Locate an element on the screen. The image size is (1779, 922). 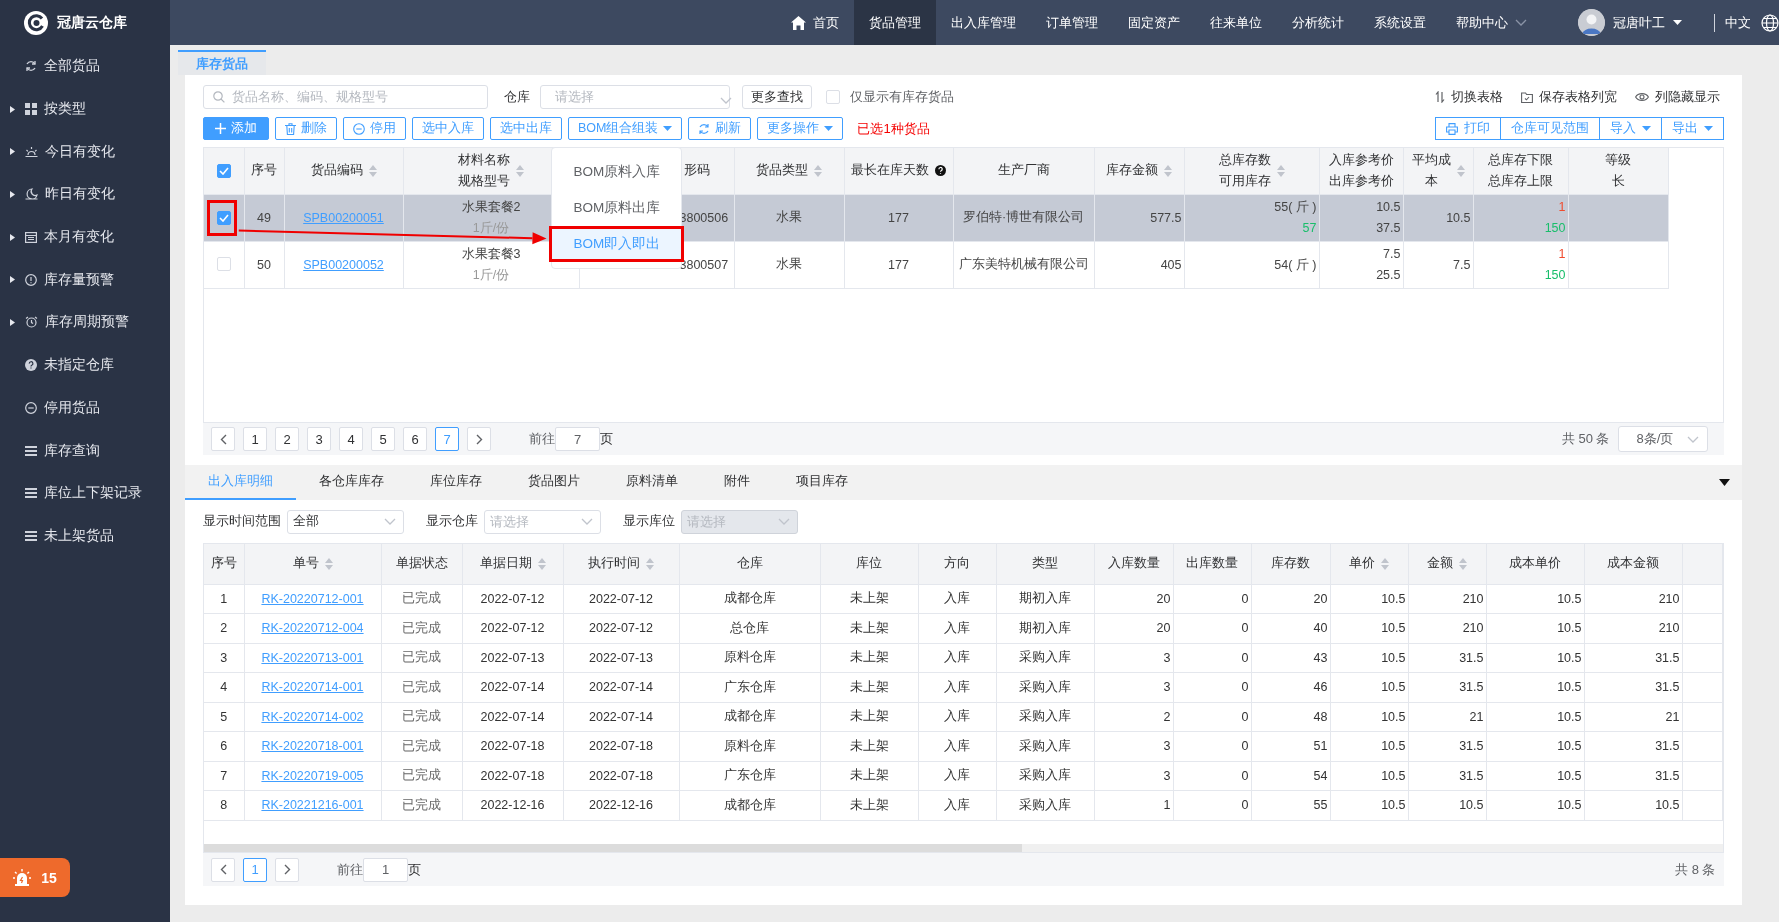
toolbar-link: 保存表格列宽 is located at coordinates (1577, 97).